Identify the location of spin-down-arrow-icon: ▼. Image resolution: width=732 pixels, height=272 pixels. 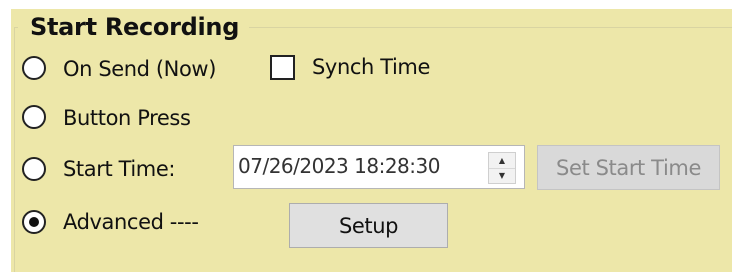
(502, 175).